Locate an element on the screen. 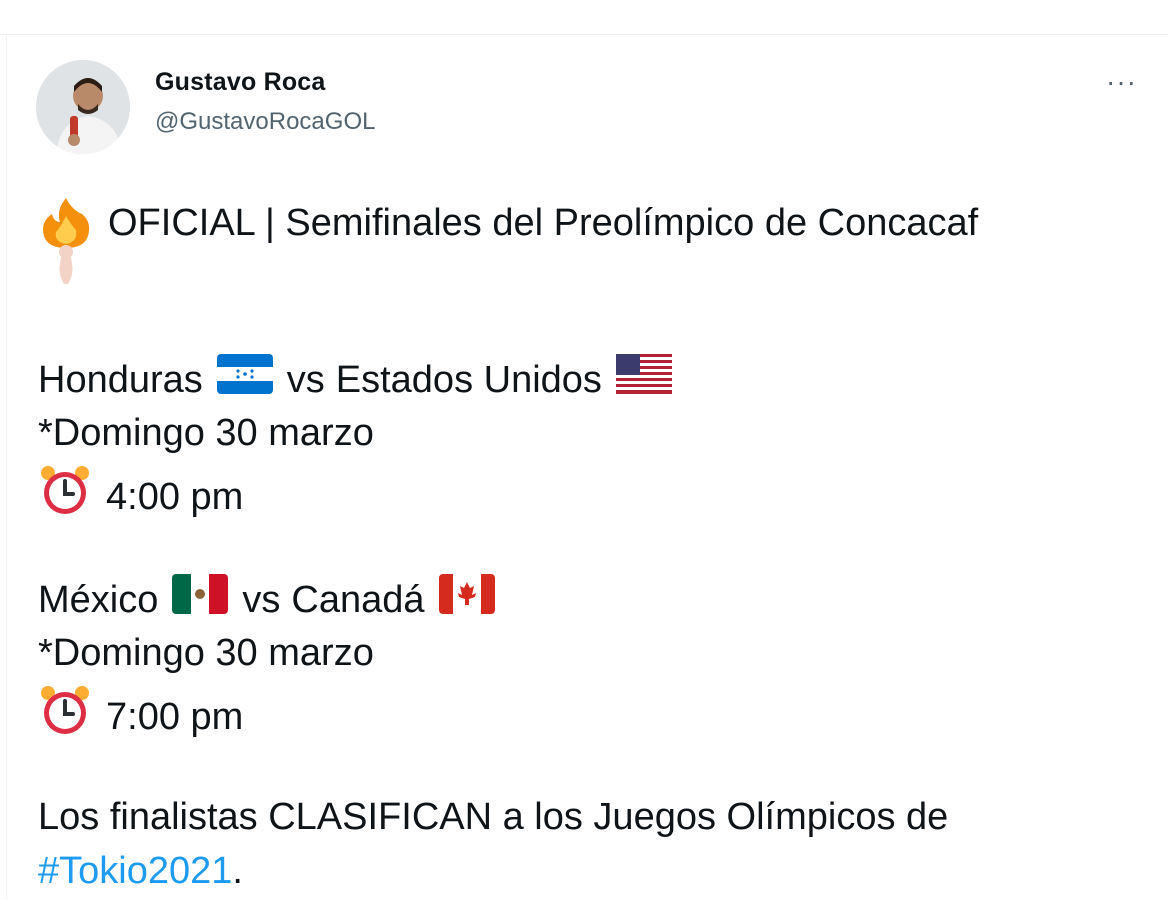  more-options-icon: ··· is located at coordinates (1121, 82).